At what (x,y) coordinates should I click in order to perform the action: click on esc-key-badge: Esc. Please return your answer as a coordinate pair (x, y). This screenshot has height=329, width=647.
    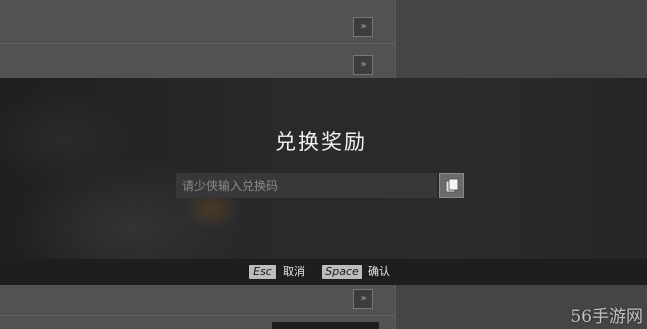
    Looking at the image, I should click on (262, 272).